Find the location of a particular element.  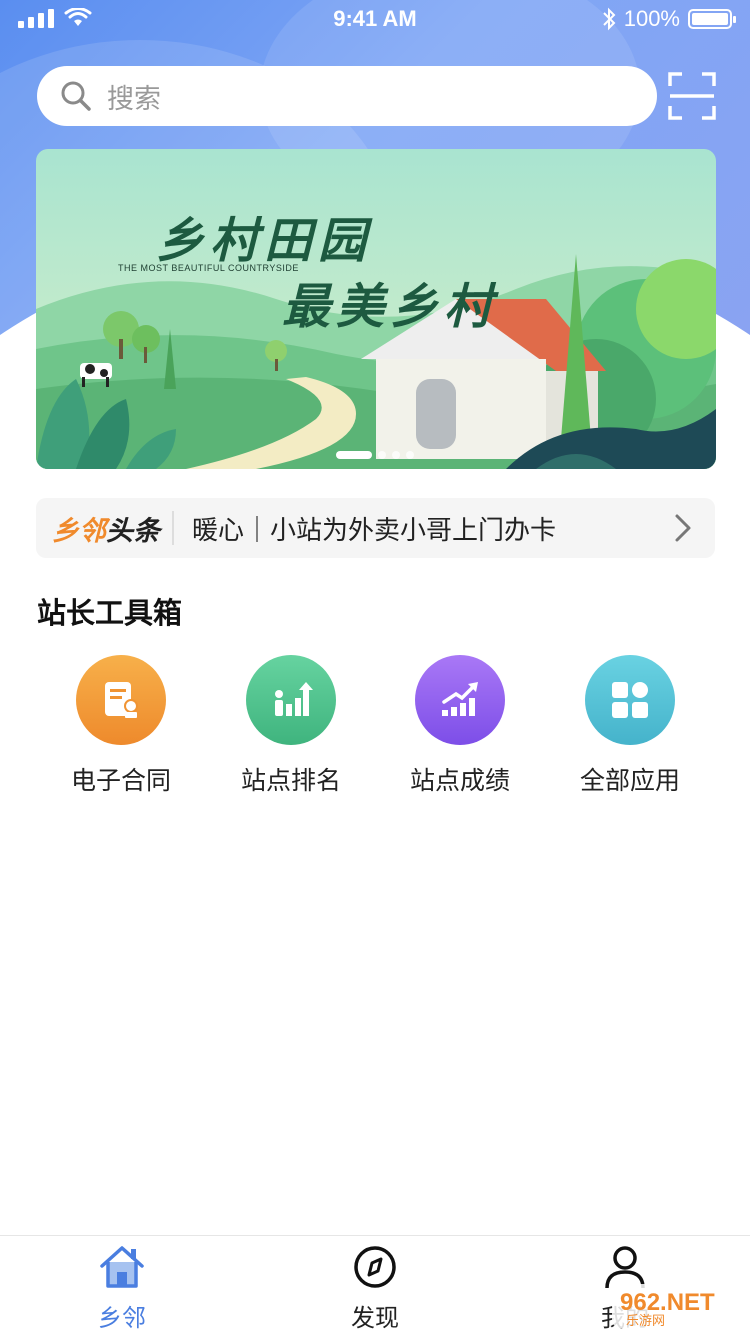

svg-text: 962.NET is located at coordinates (667, 1302).